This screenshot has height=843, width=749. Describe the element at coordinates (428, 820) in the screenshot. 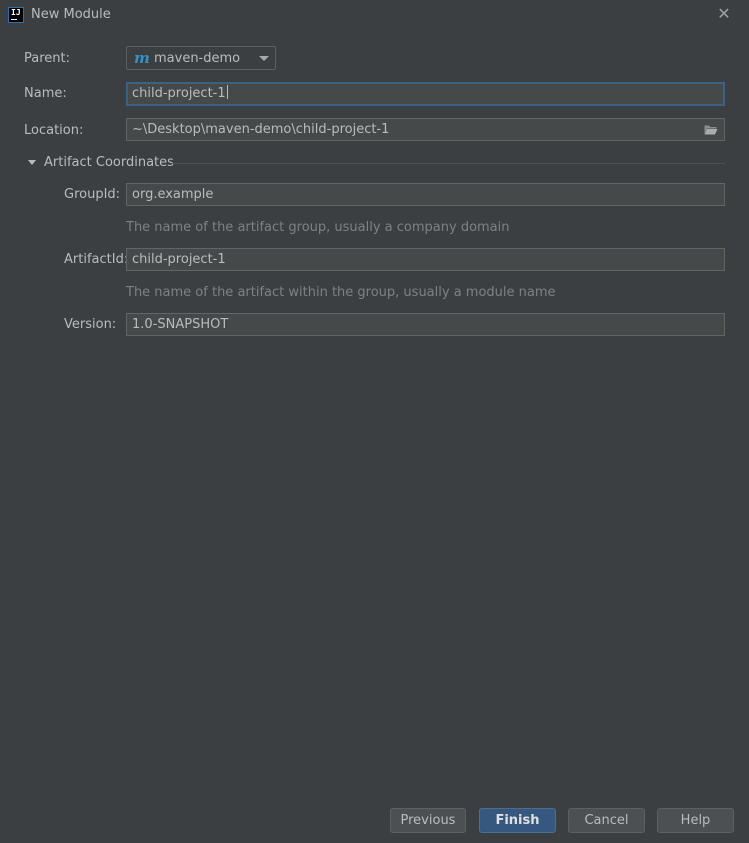

I see `previous-button: Previous` at that location.